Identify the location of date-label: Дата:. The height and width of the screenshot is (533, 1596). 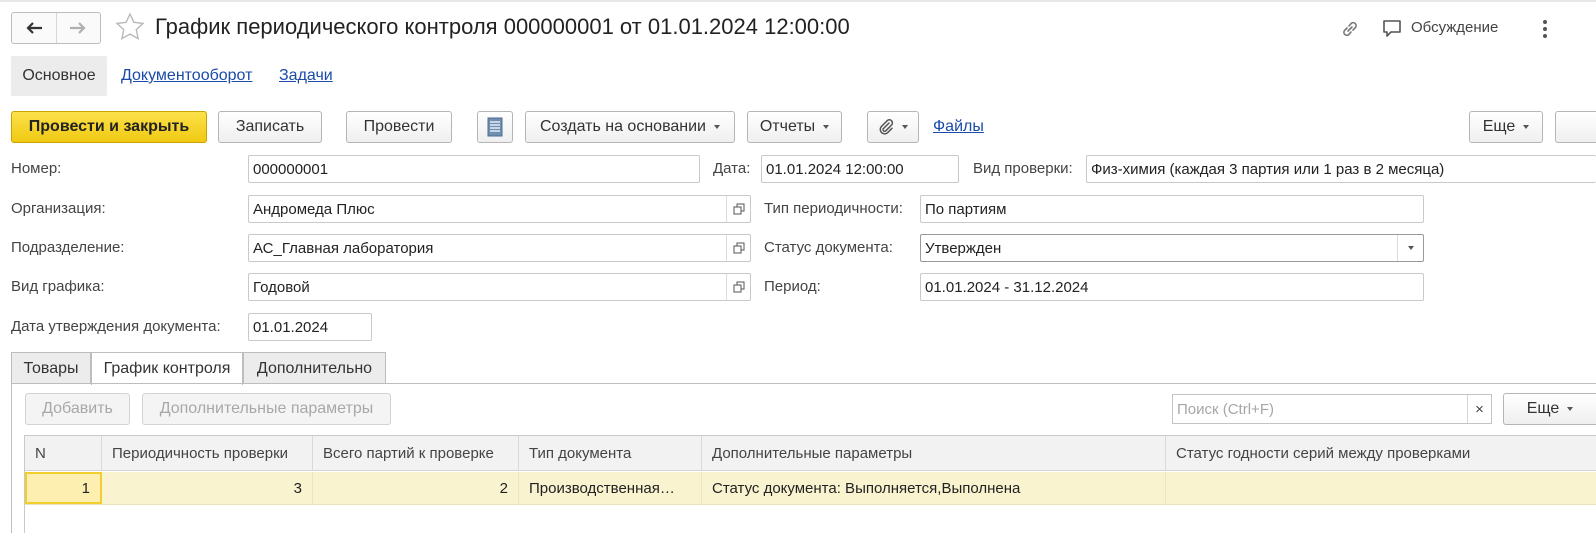
(732, 168).